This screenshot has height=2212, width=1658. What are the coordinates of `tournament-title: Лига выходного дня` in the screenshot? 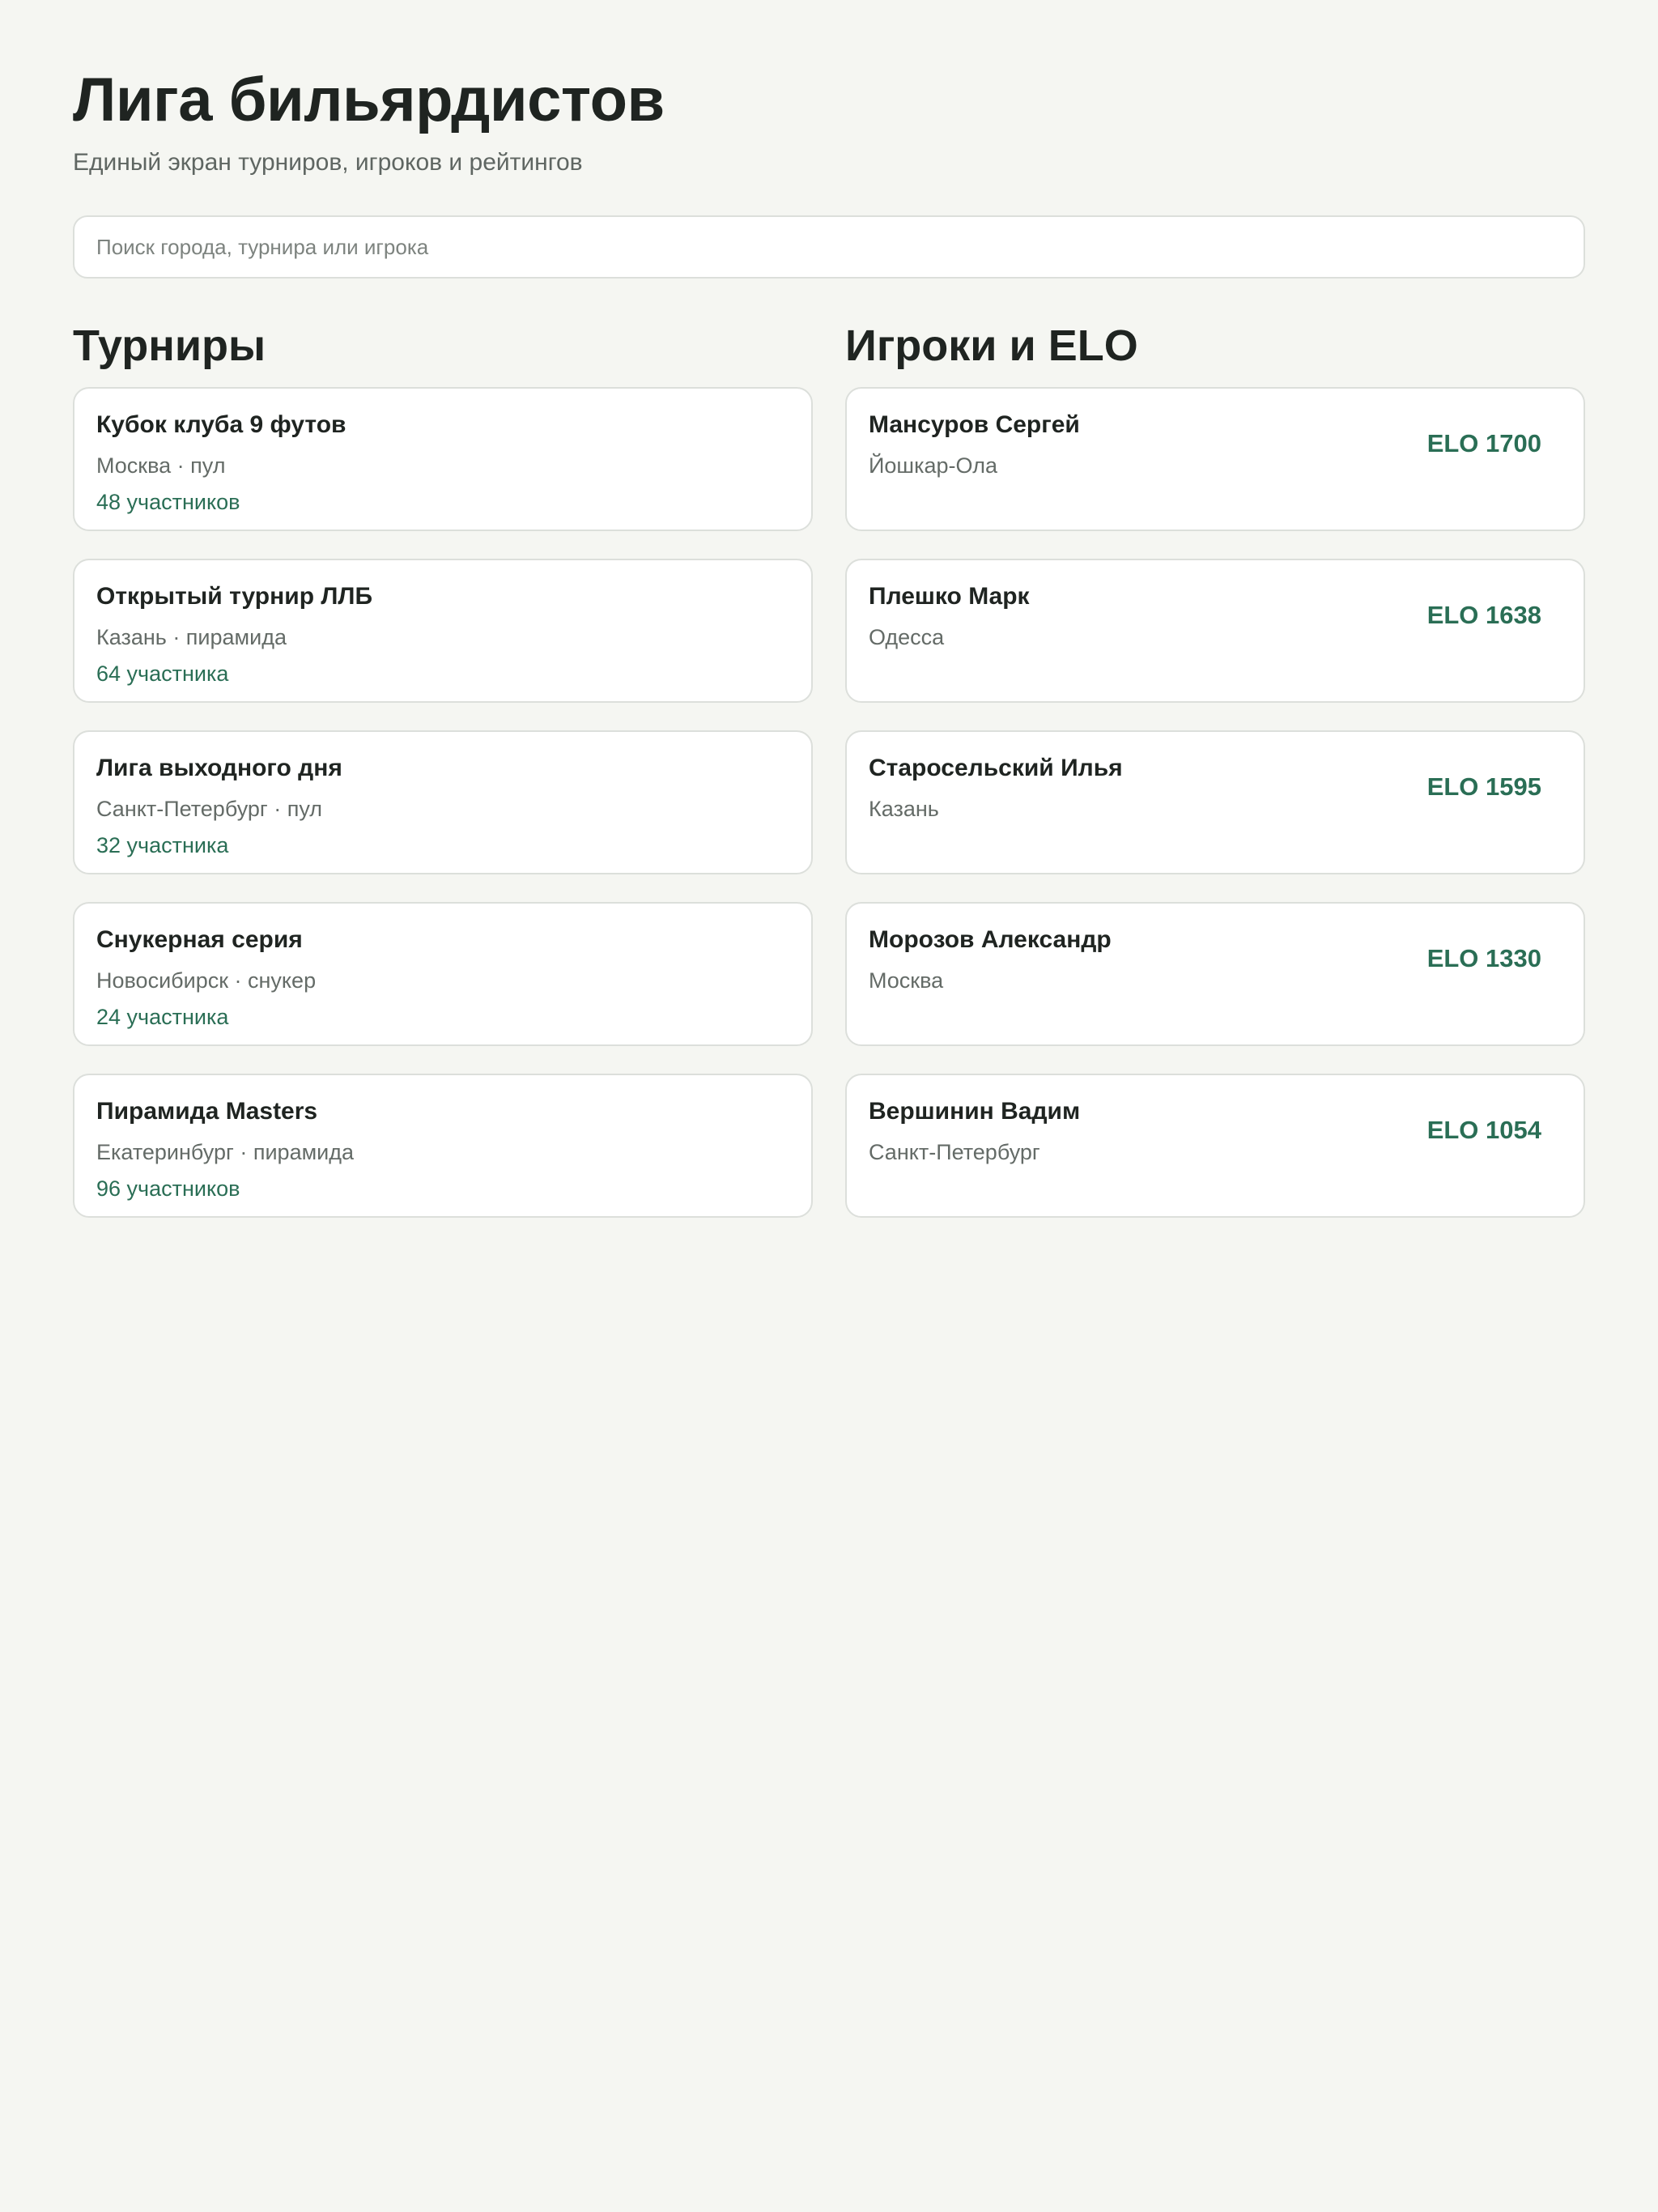 It's located at (219, 768).